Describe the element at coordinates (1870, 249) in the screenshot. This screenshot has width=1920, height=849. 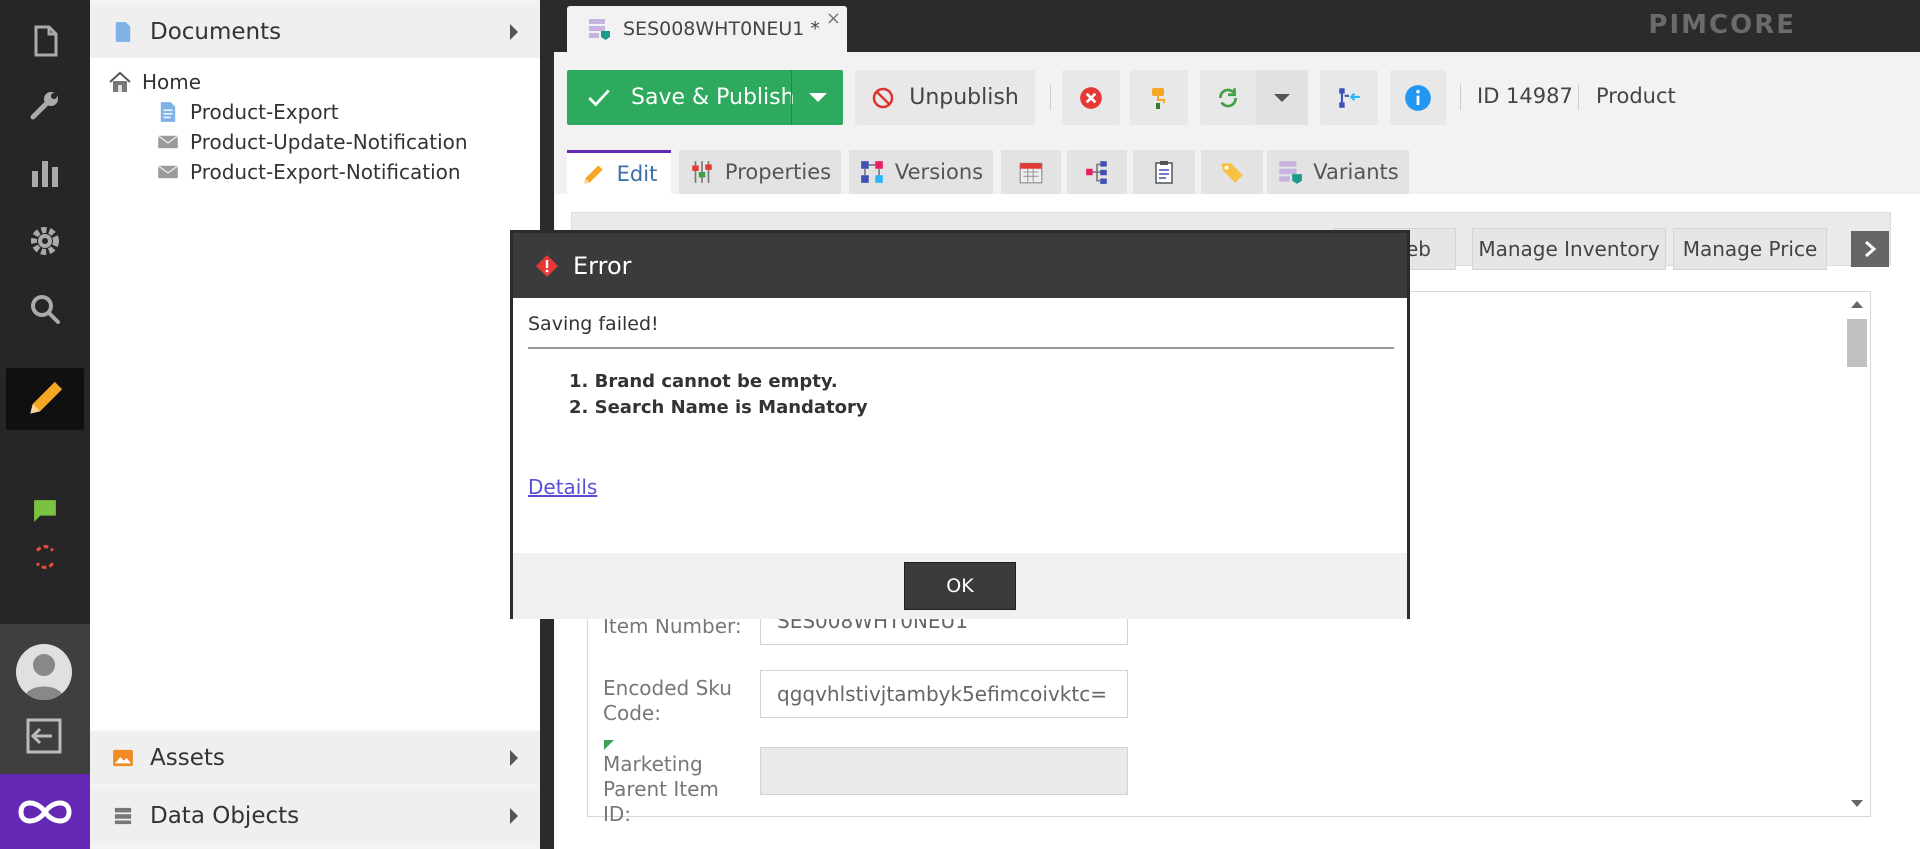
I see `scroll-tabs-right-button` at that location.